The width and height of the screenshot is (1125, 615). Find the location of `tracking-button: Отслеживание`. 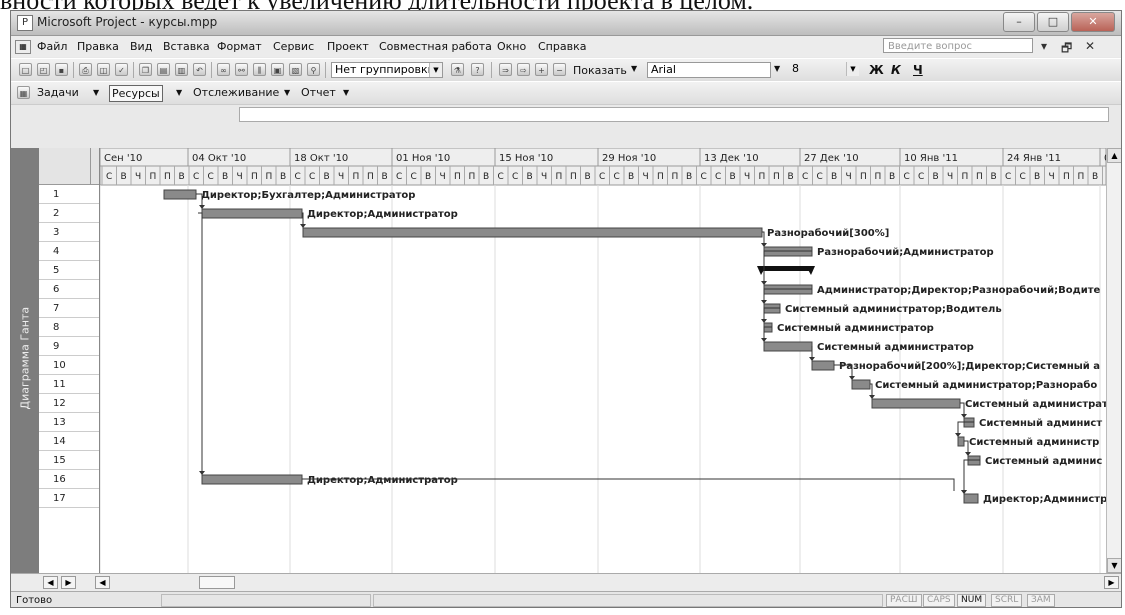

tracking-button: Отслеживание is located at coordinates (236, 92).